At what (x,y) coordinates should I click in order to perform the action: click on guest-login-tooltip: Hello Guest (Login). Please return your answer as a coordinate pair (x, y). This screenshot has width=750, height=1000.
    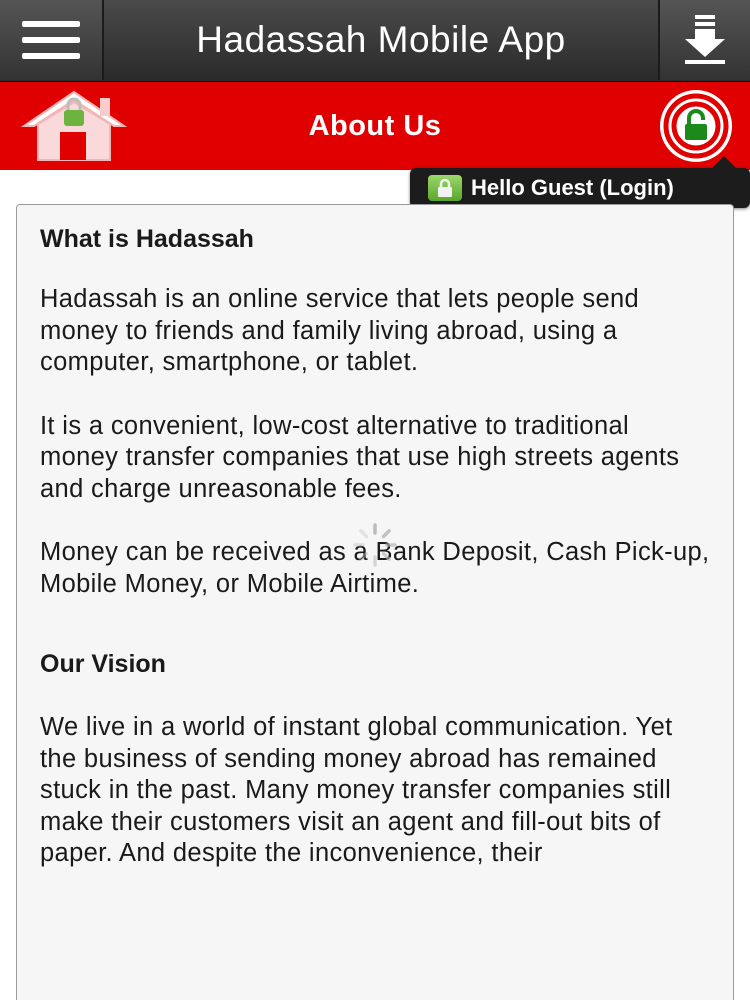
    Looking at the image, I should click on (580, 182).